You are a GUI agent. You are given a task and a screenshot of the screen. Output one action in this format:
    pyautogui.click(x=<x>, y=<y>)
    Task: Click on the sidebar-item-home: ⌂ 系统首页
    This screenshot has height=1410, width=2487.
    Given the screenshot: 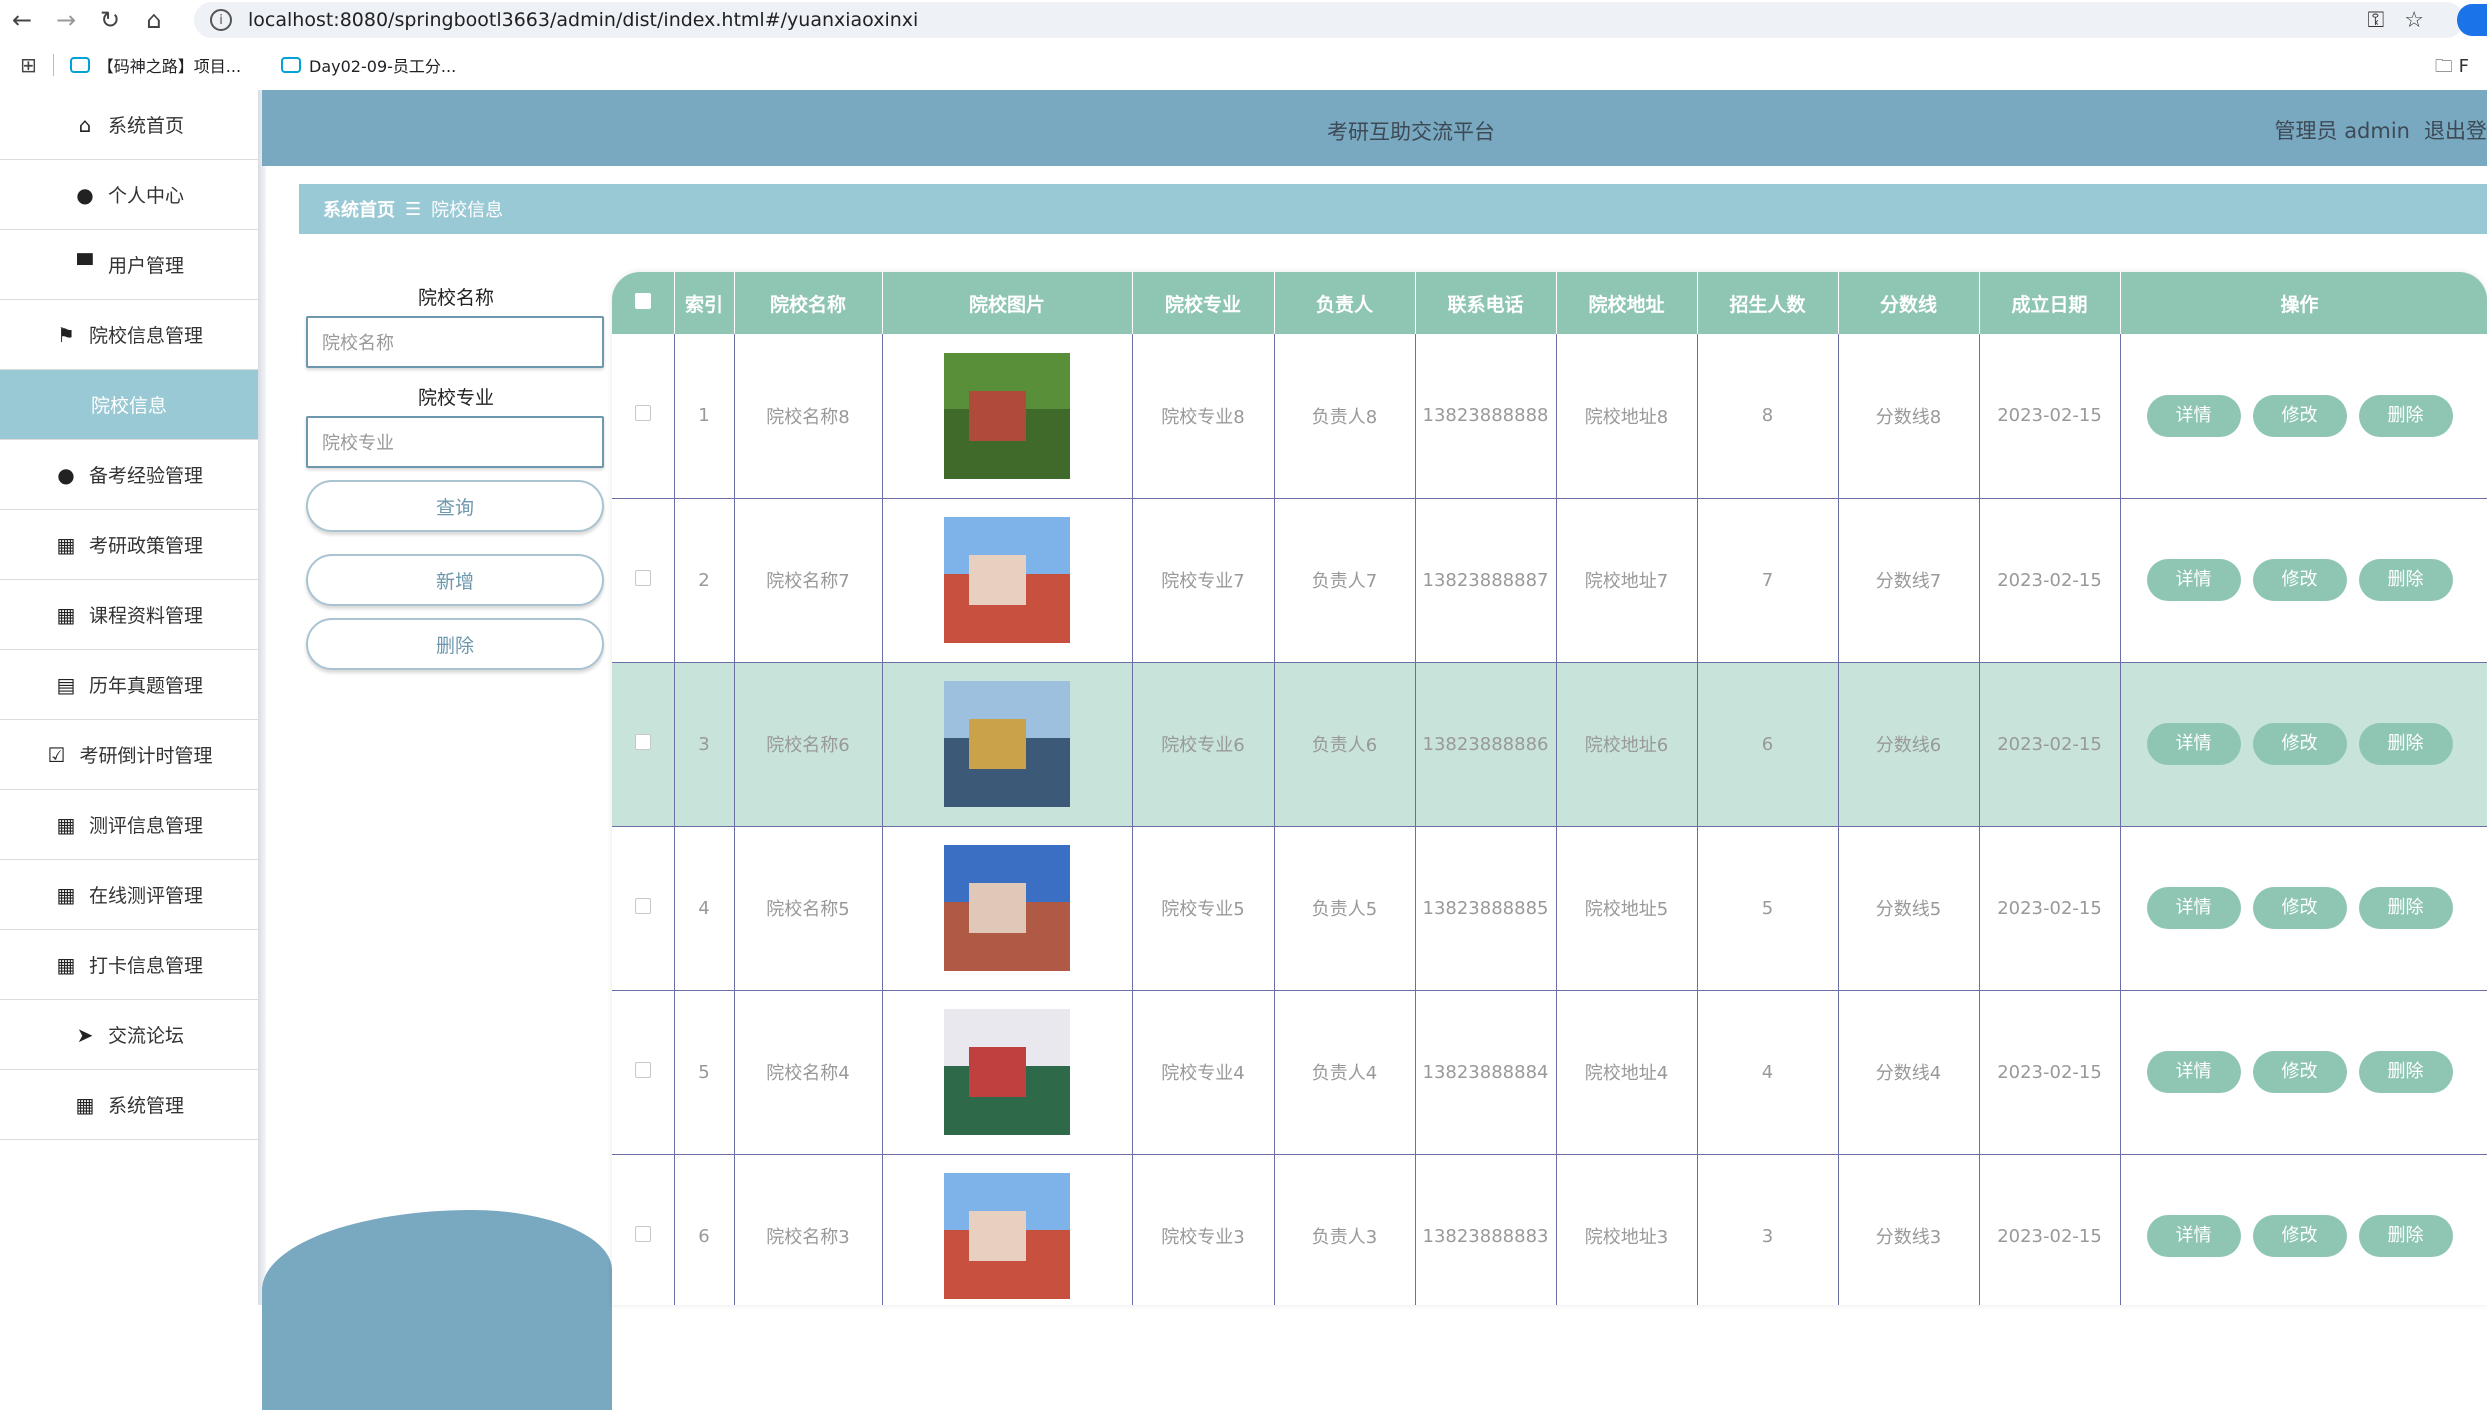 What is the action you would take?
    pyautogui.click(x=129, y=125)
    